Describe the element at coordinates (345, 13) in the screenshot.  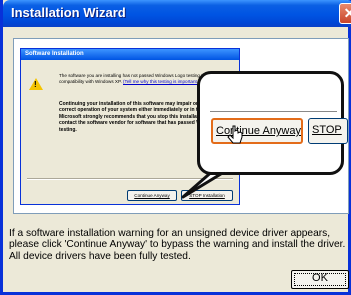
I see `close-icon: ✕` at that location.